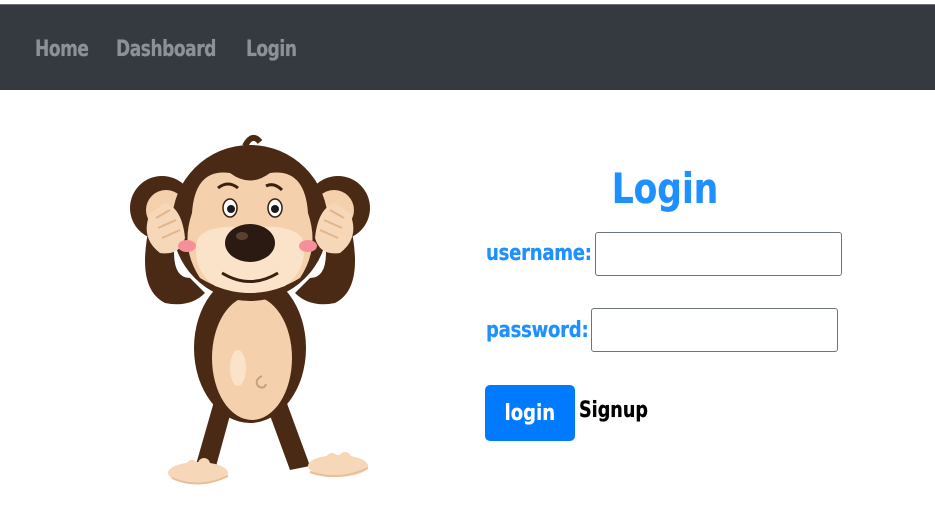  Describe the element at coordinates (613, 411) in the screenshot. I see `signup-link: Signup` at that location.